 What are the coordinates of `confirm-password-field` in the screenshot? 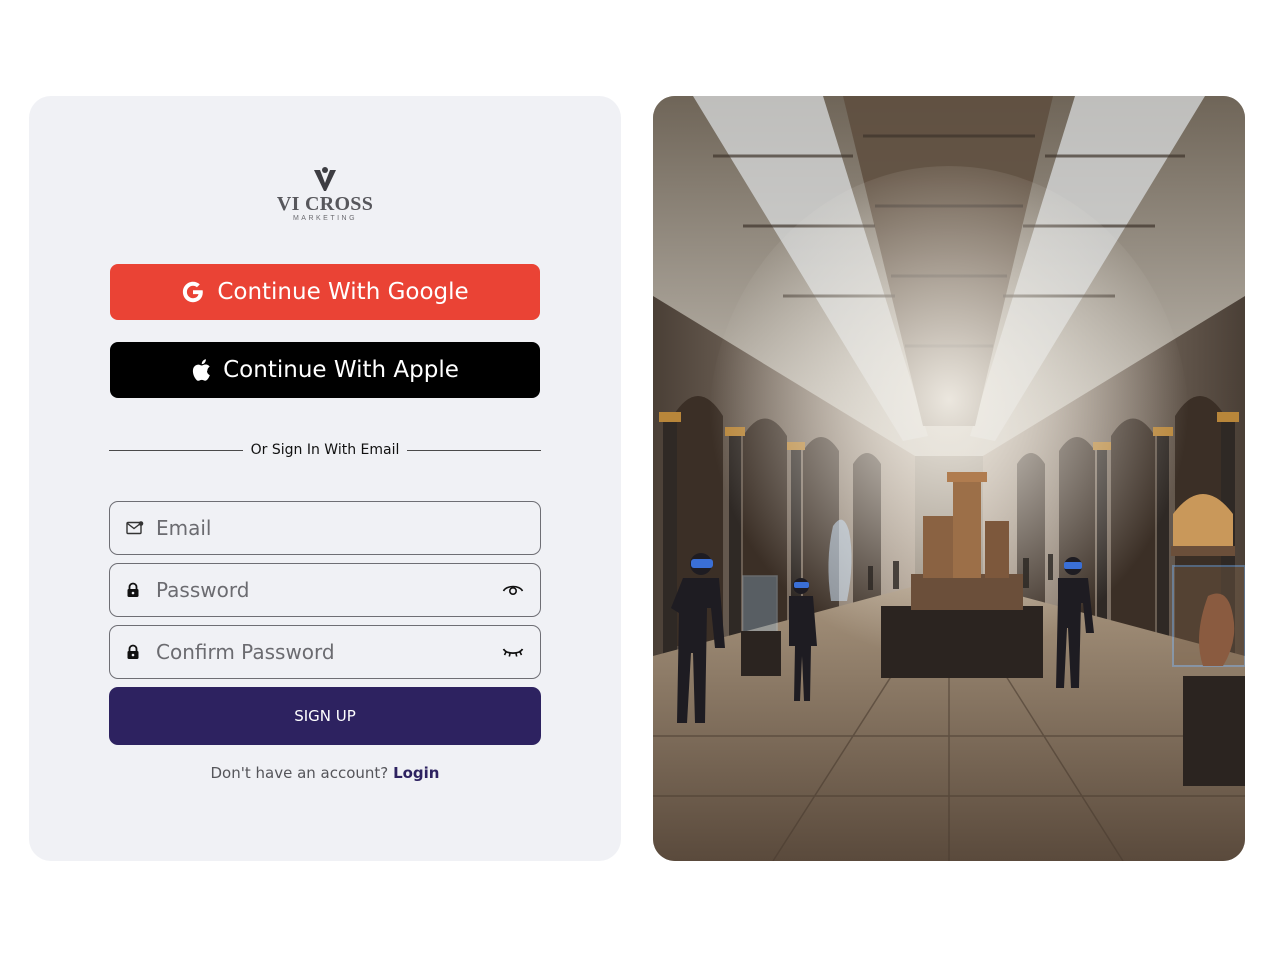 It's located at (325, 652).